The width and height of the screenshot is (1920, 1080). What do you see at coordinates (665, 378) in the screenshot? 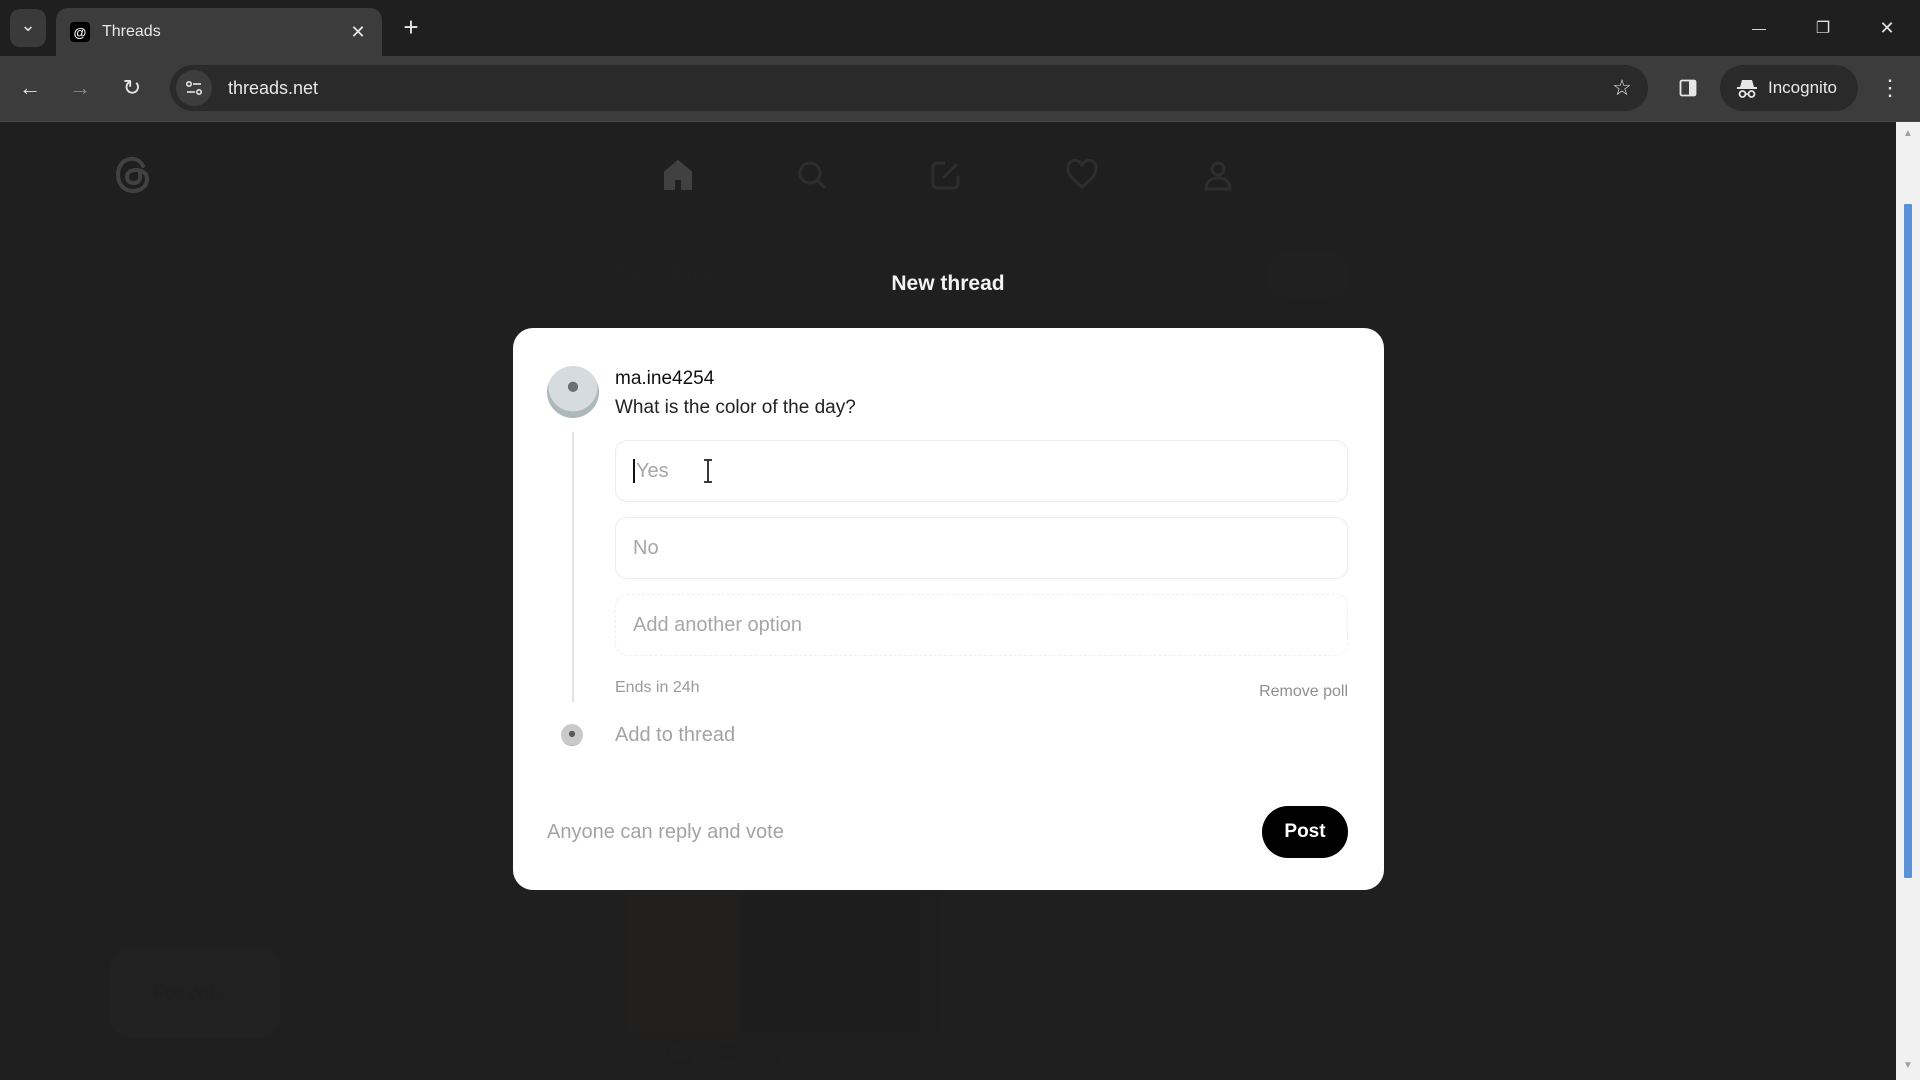
I see `username: ma.ine4254` at bounding box center [665, 378].